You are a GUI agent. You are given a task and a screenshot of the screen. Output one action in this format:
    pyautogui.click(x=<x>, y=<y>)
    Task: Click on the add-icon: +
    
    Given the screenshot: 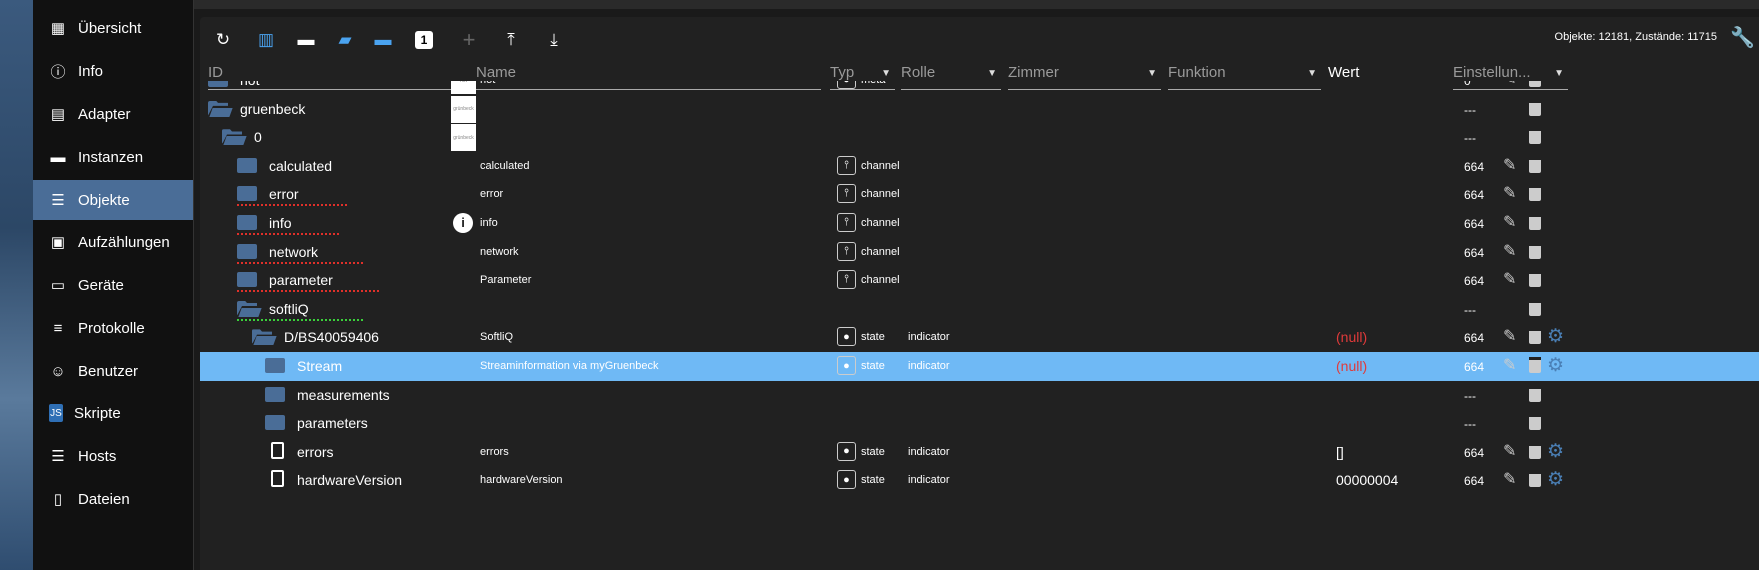 What is the action you would take?
    pyautogui.click(x=469, y=39)
    